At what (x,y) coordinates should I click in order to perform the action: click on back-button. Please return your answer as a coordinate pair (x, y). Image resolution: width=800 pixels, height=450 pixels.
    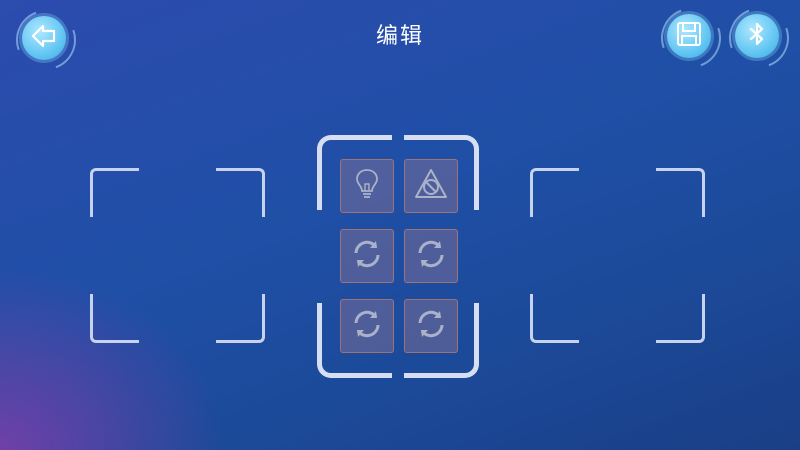
    Looking at the image, I should click on (46, 40).